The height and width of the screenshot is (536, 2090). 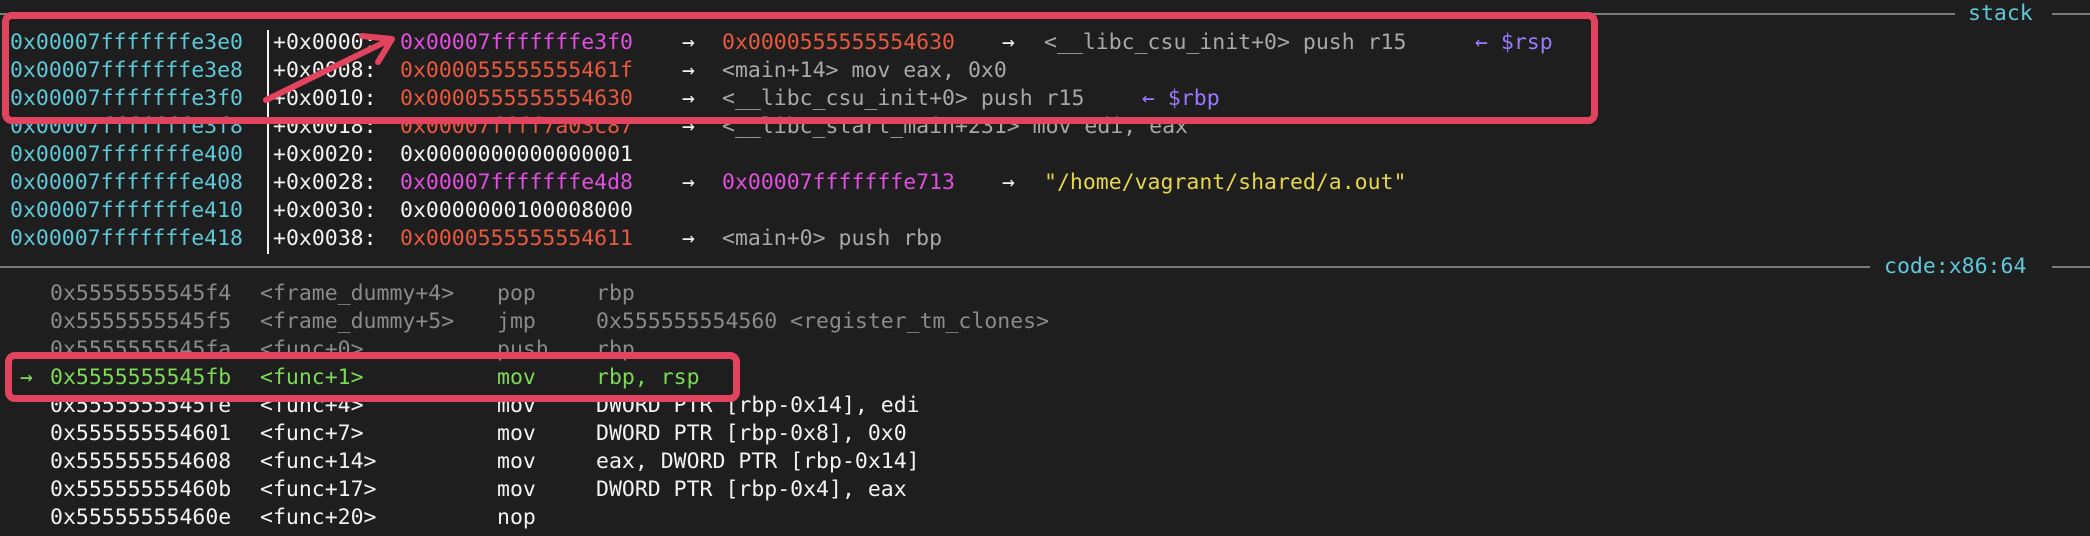 What do you see at coordinates (126, 210) in the screenshot?
I see `stack-address: 0x00007fffffffe410` at bounding box center [126, 210].